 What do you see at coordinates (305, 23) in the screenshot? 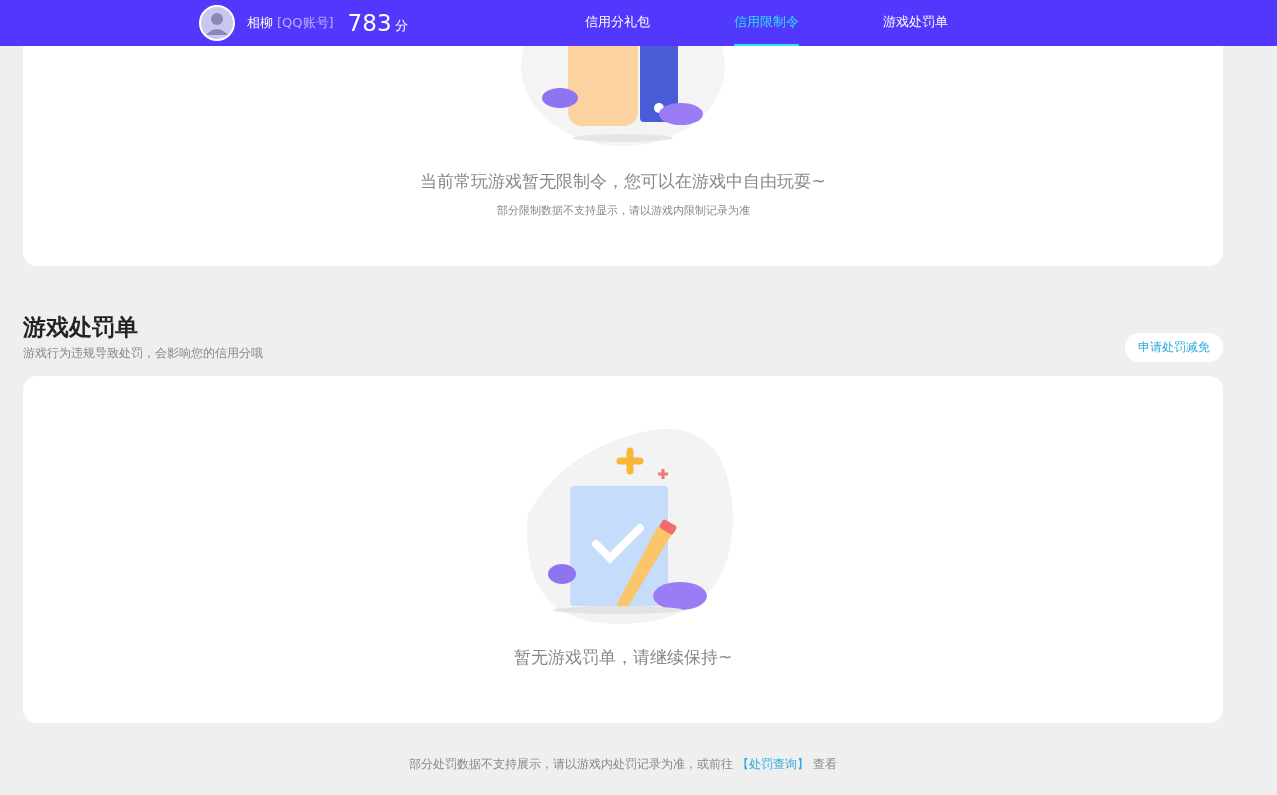
I see `account-type: [QQ账号]` at bounding box center [305, 23].